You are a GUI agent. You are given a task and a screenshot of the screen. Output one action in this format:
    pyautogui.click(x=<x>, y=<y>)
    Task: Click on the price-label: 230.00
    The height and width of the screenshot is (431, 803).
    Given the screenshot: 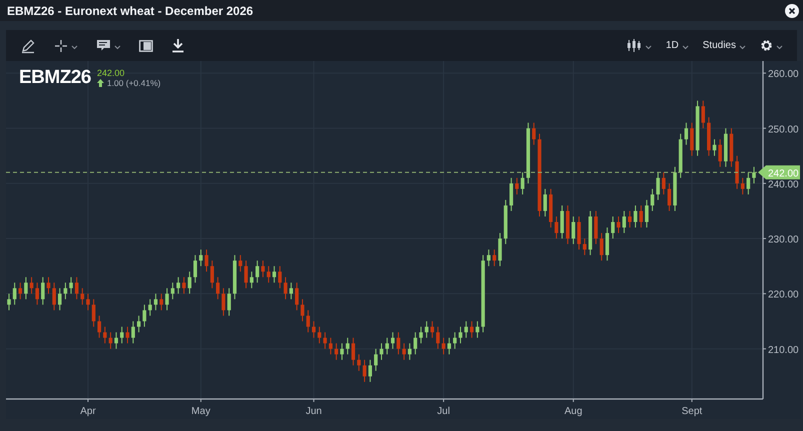 What is the action you would take?
    pyautogui.click(x=783, y=240)
    